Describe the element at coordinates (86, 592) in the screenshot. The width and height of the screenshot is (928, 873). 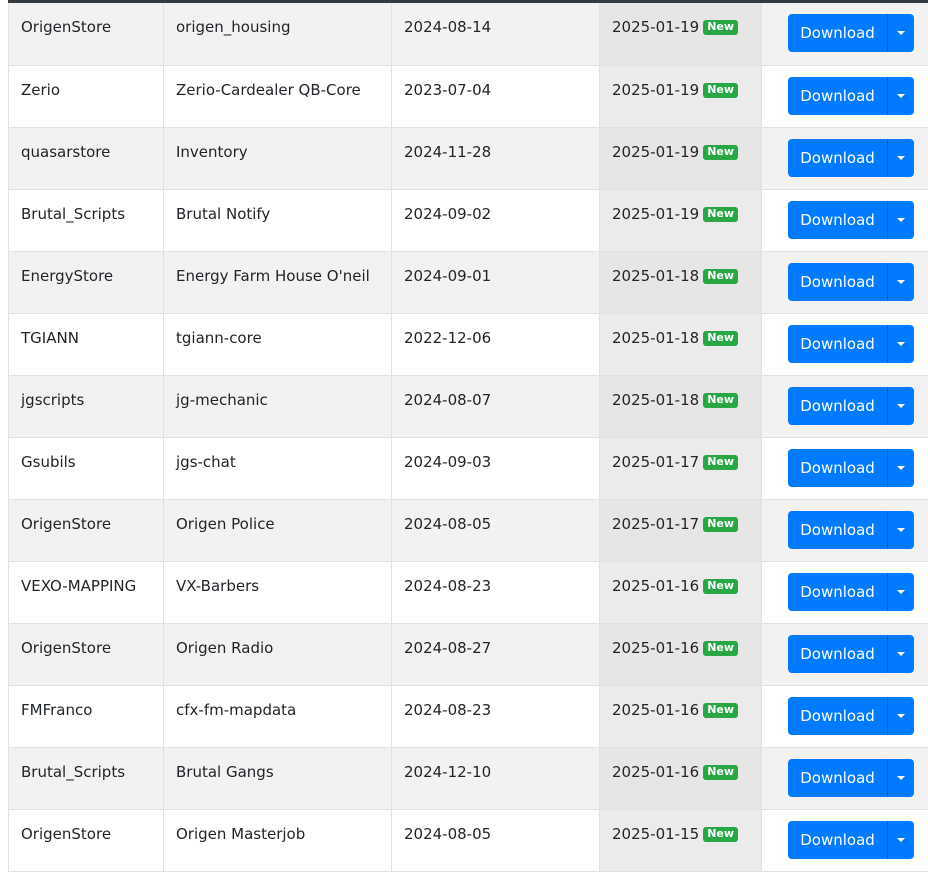
I see `author-cell: VEXO-MAPPING` at that location.